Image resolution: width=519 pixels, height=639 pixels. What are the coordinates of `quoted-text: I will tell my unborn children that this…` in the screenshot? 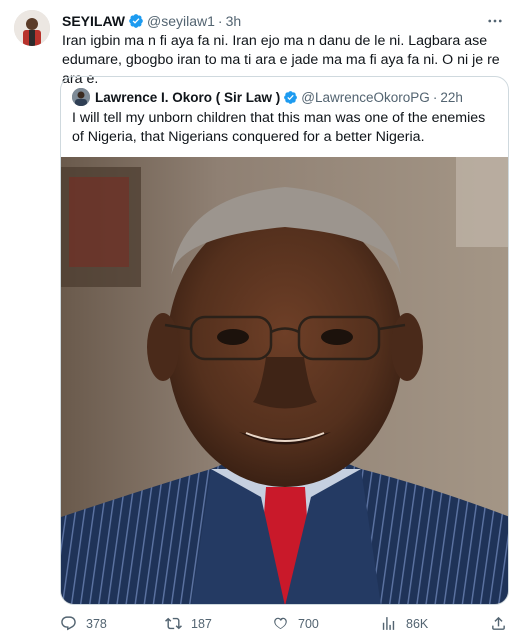 It's located at (279, 127).